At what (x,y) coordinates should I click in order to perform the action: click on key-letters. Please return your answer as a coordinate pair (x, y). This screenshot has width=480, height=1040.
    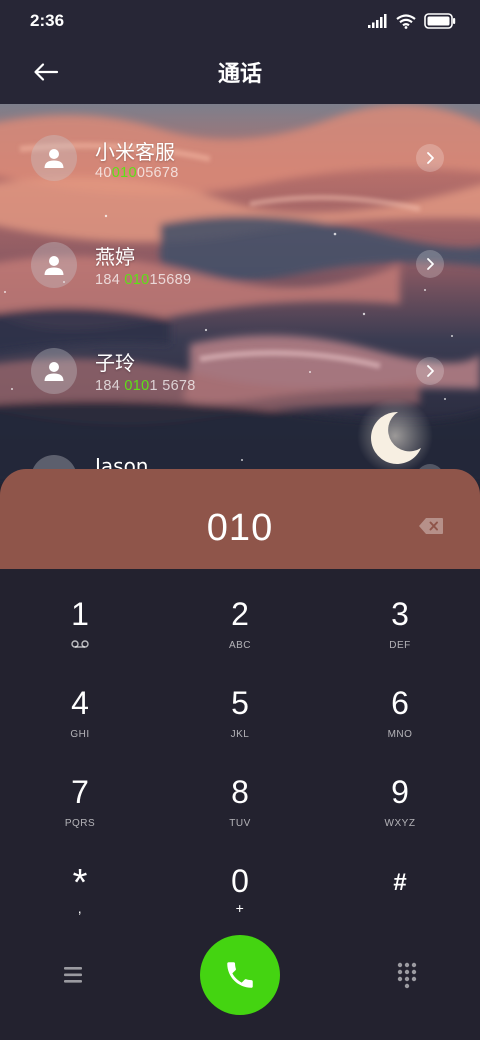
    Looking at the image, I should click on (80, 645).